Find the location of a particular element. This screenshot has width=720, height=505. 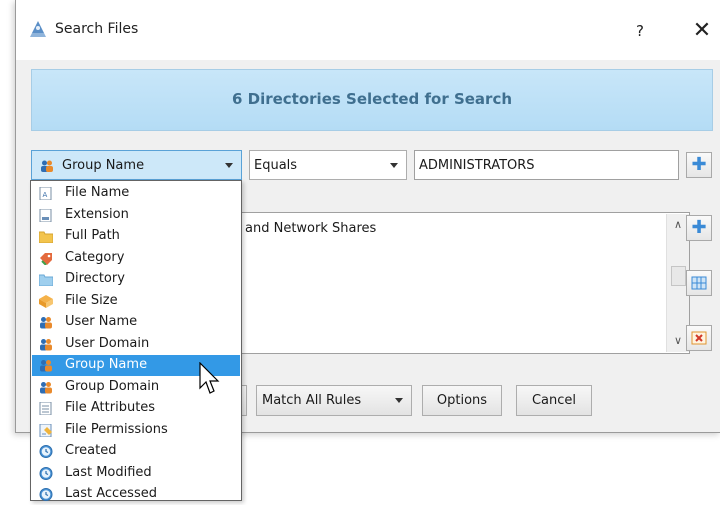

remove-directory-button is located at coordinates (699, 338).